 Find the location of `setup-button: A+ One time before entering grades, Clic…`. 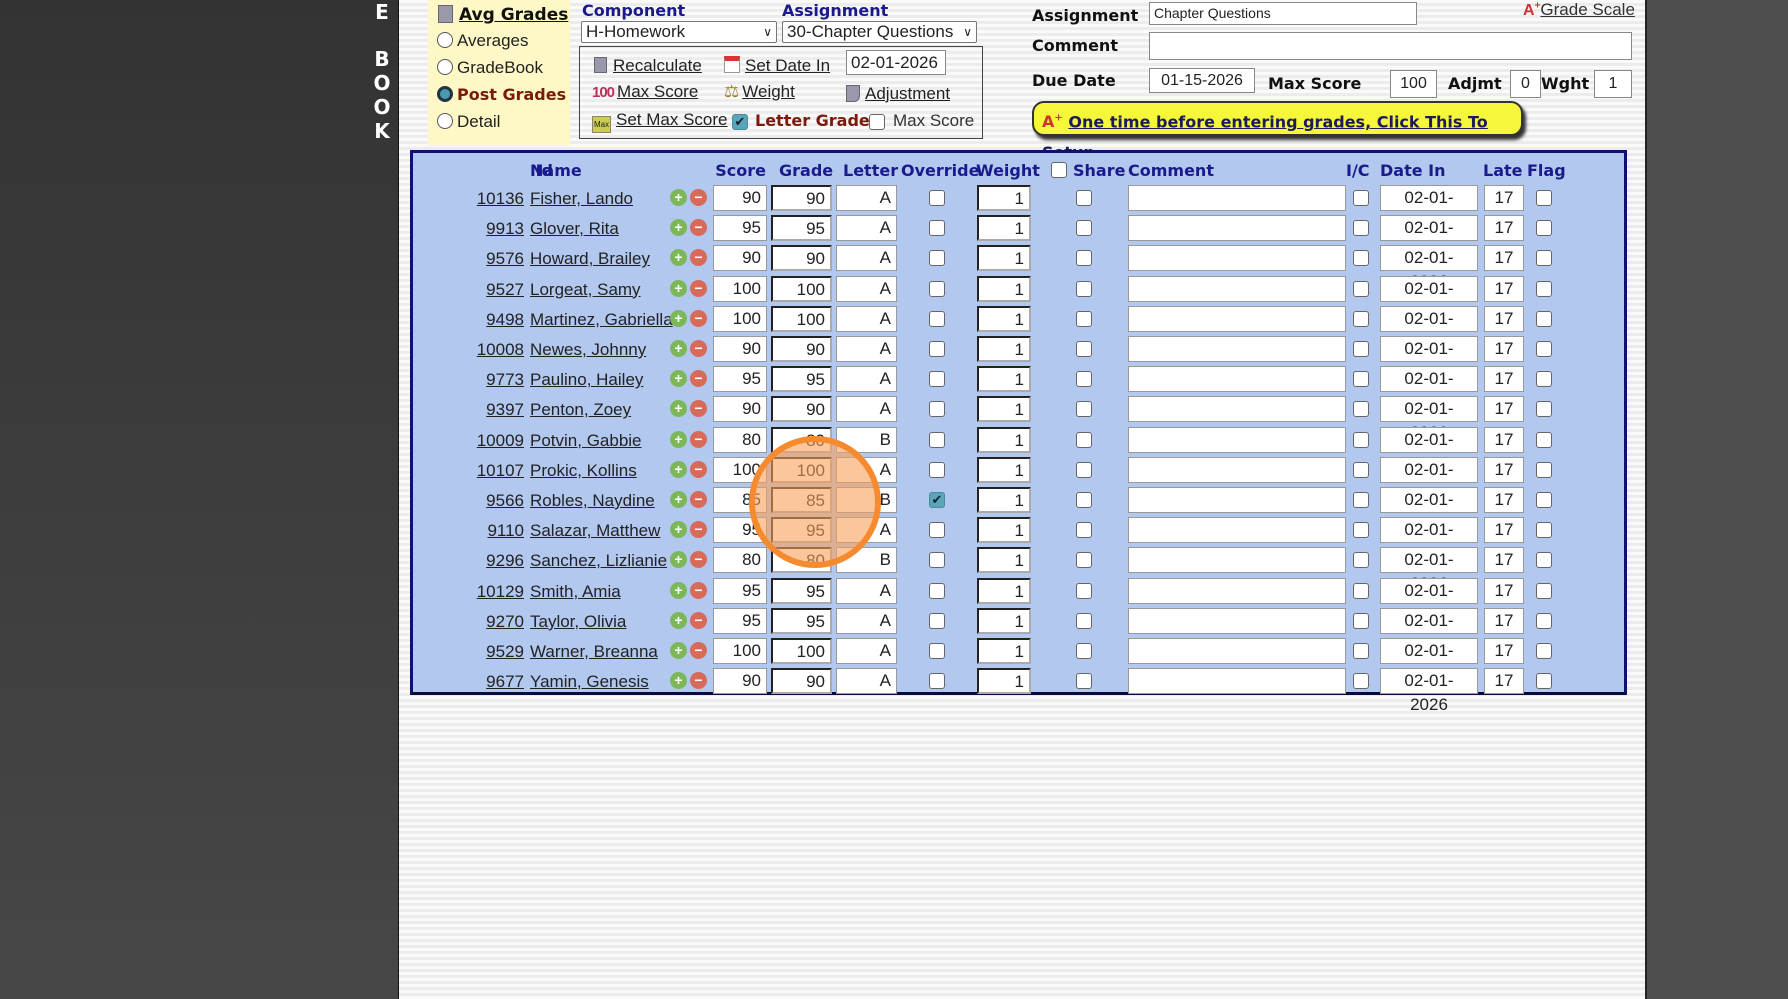

setup-button: A+ One time before entering grades, Clic… is located at coordinates (1277, 131).